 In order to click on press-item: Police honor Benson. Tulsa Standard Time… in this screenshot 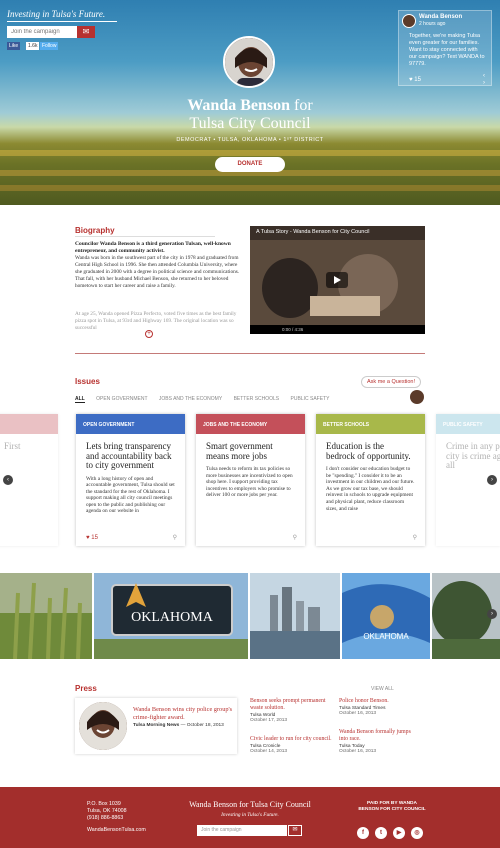, I will do `click(380, 707)`.